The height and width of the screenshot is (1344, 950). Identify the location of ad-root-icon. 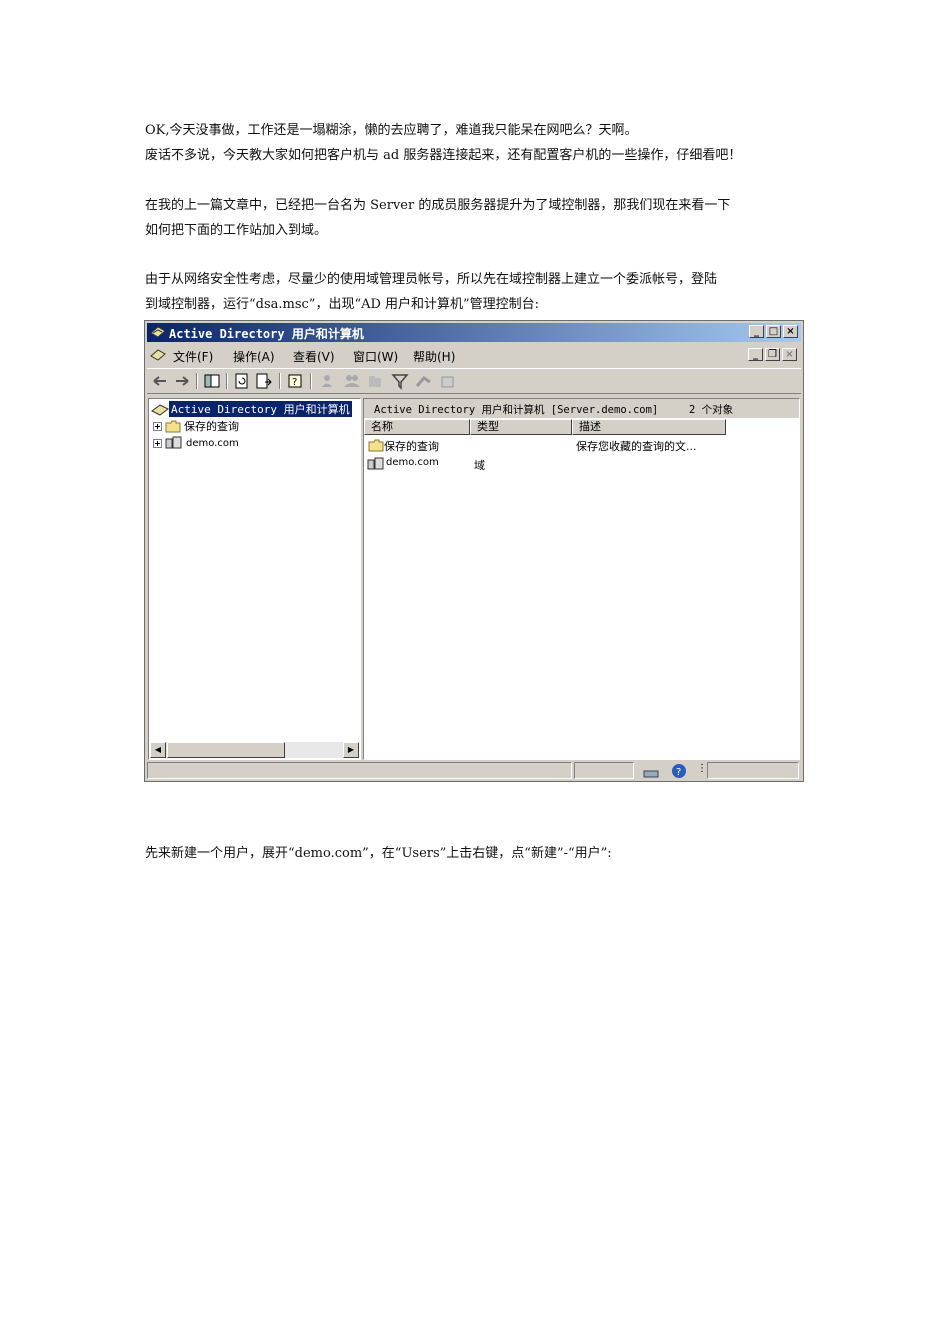
(160, 409).